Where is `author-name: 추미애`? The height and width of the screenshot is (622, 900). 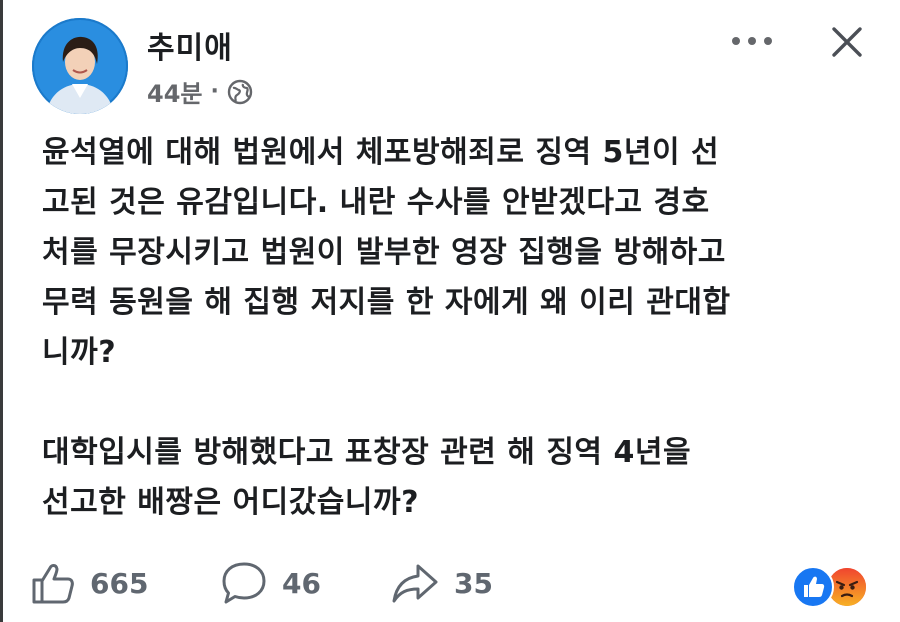 author-name: 추미애 is located at coordinates (190, 45).